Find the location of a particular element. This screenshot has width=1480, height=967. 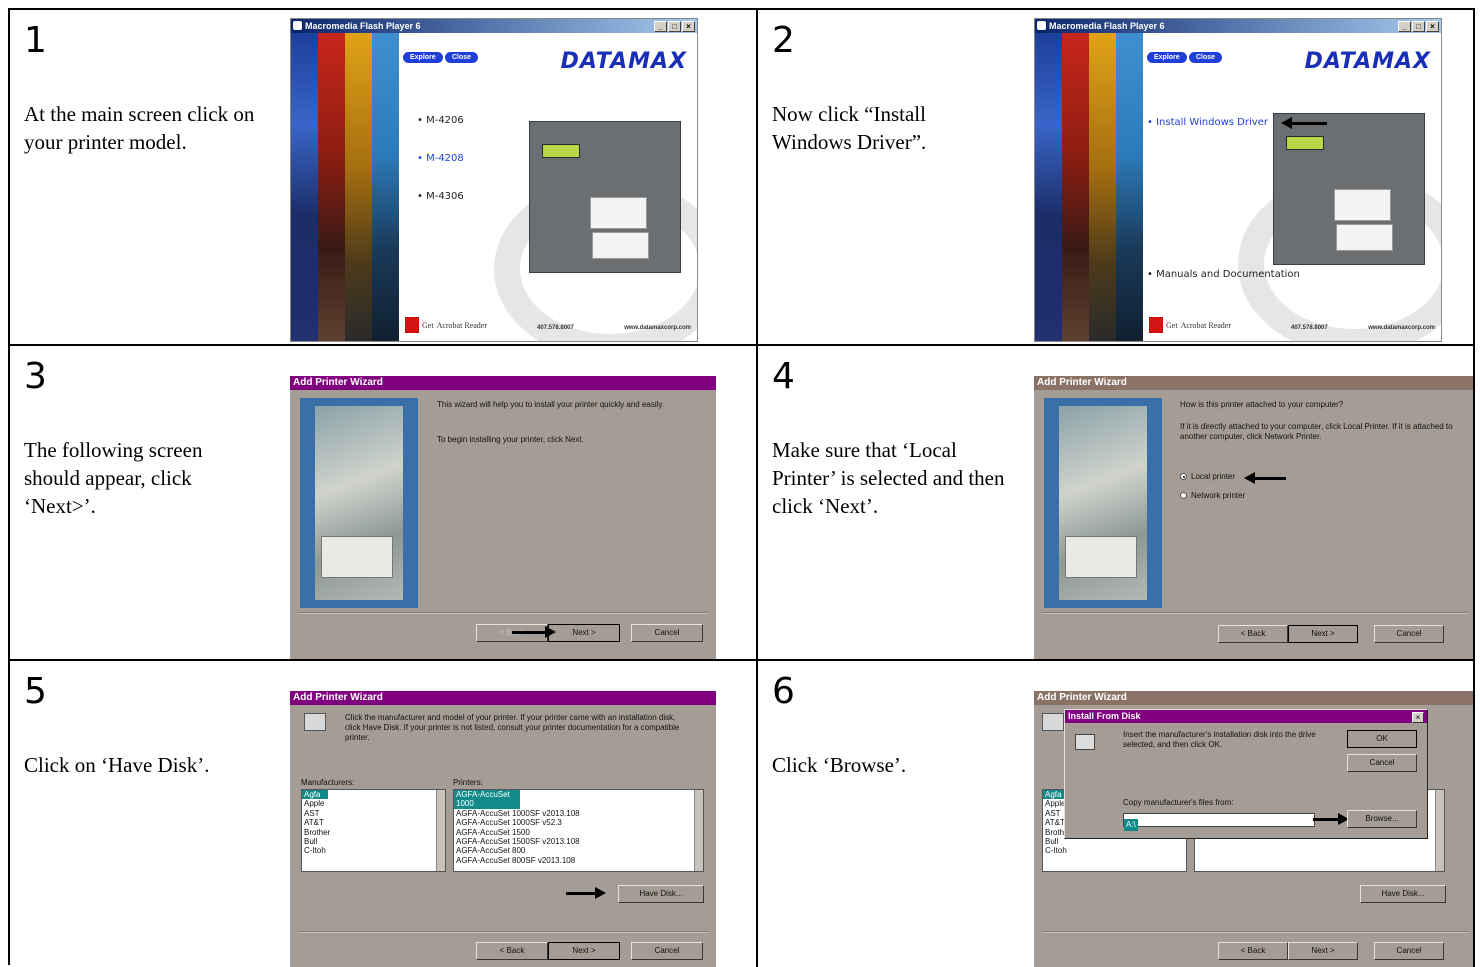

printers-label: Printers: is located at coordinates (468, 782).